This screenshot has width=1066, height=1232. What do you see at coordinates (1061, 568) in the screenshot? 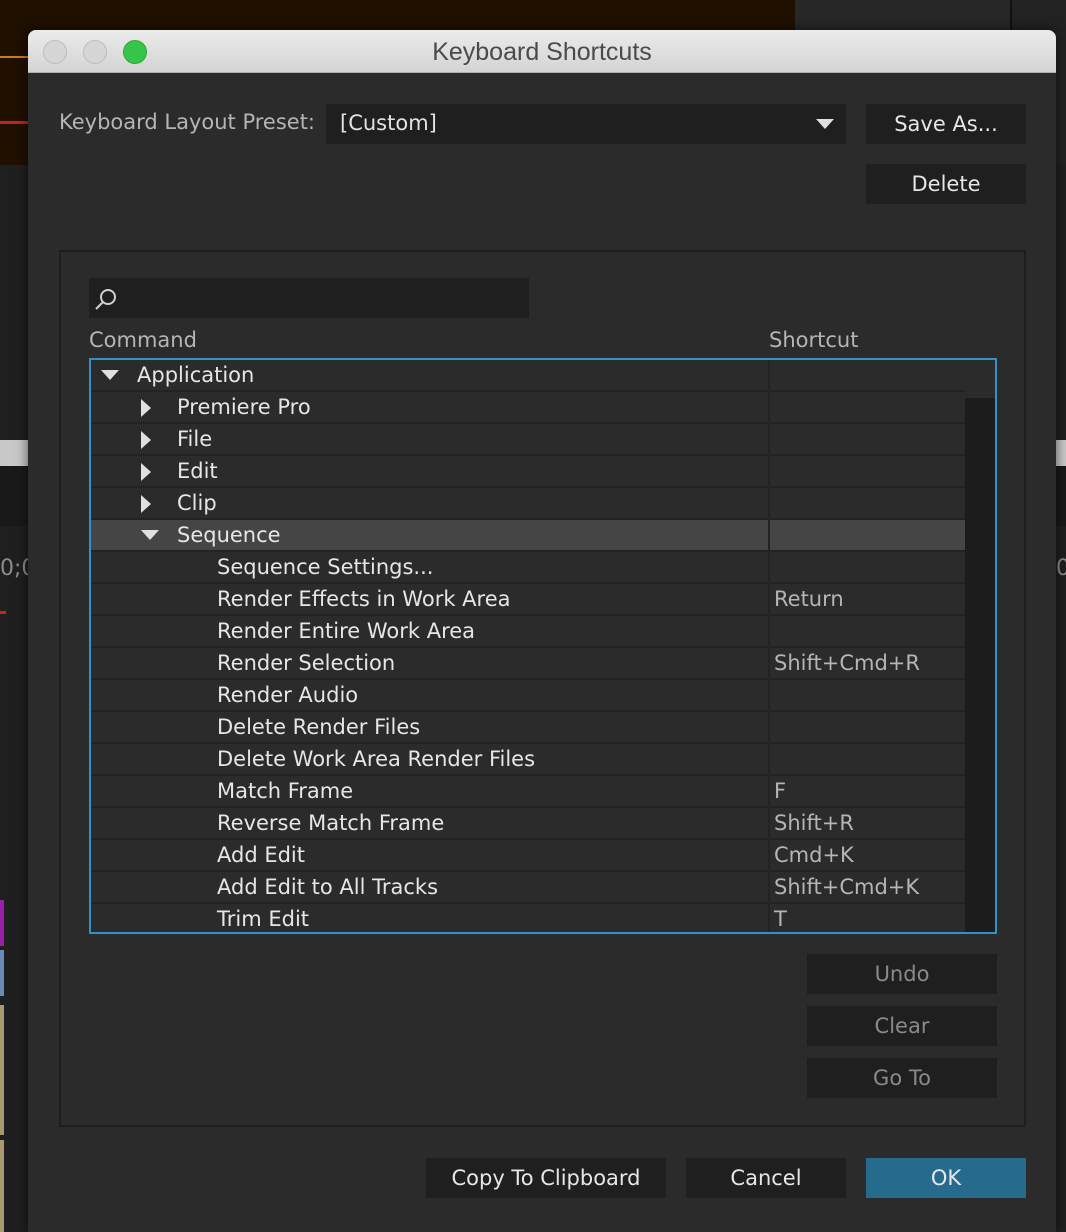
I see `background-timecode-right: 0;` at bounding box center [1061, 568].